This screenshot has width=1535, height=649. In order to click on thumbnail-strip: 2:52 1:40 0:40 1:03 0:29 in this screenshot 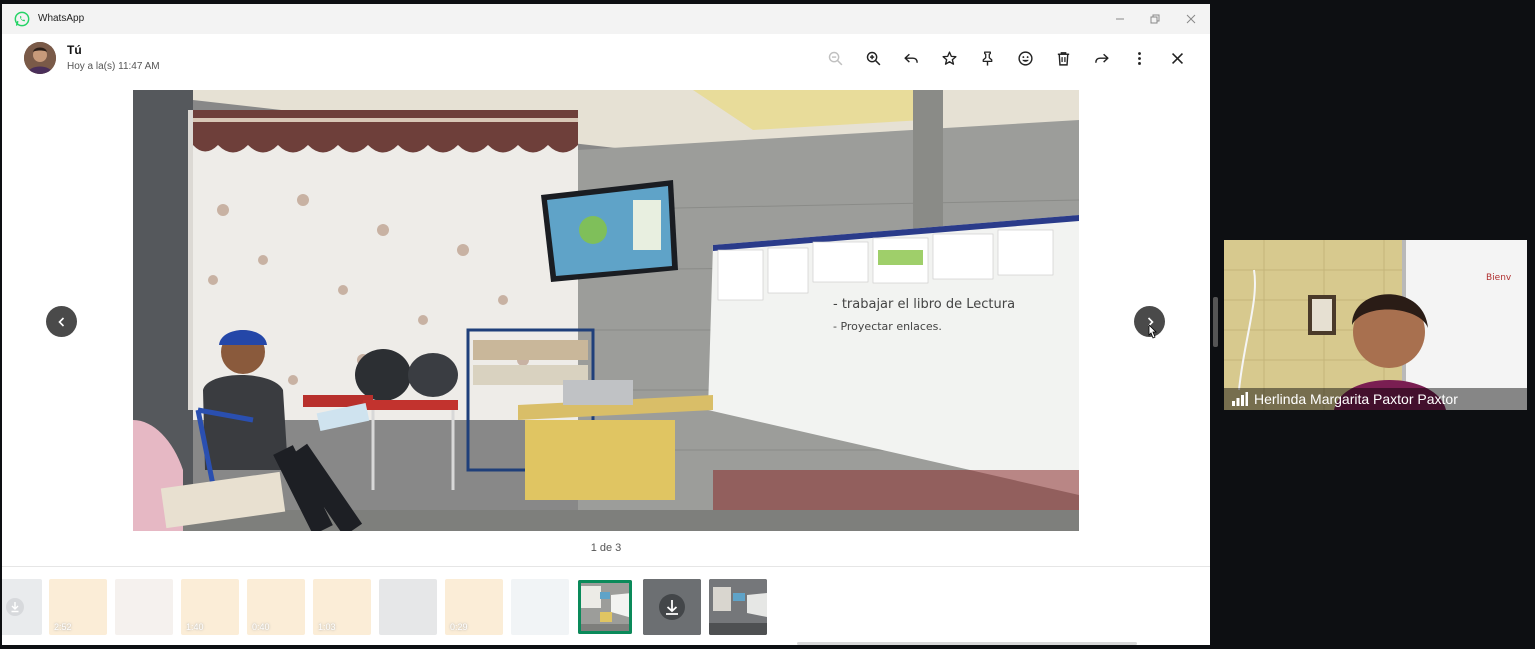, I will do `click(606, 607)`.